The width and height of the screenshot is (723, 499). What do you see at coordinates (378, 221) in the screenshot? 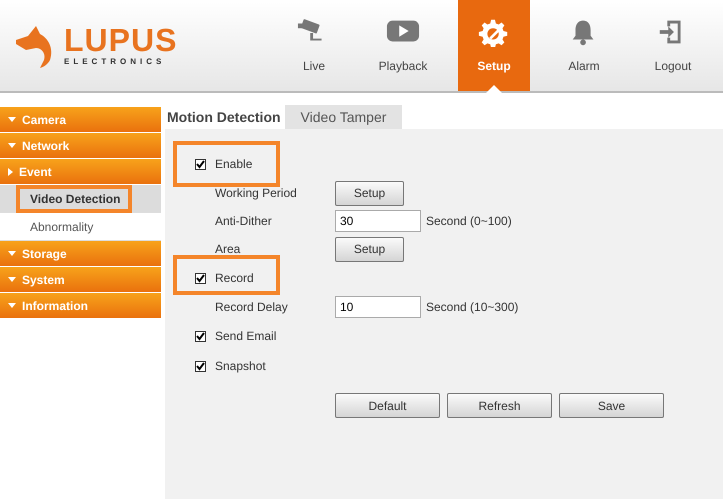
I see `input-field: 30` at bounding box center [378, 221].